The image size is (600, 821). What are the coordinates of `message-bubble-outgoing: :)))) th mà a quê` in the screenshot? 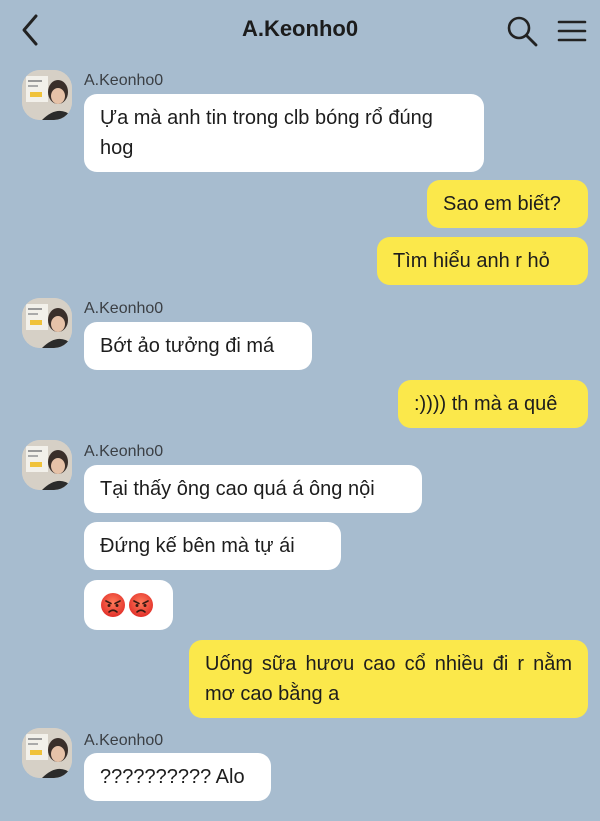 It's located at (493, 404).